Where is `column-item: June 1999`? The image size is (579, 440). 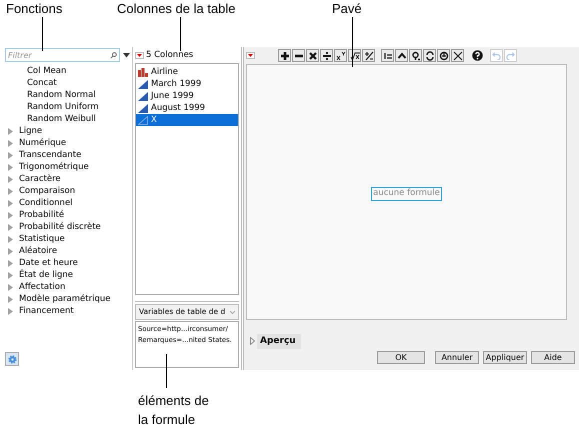 column-item: June 1999 is located at coordinates (187, 96).